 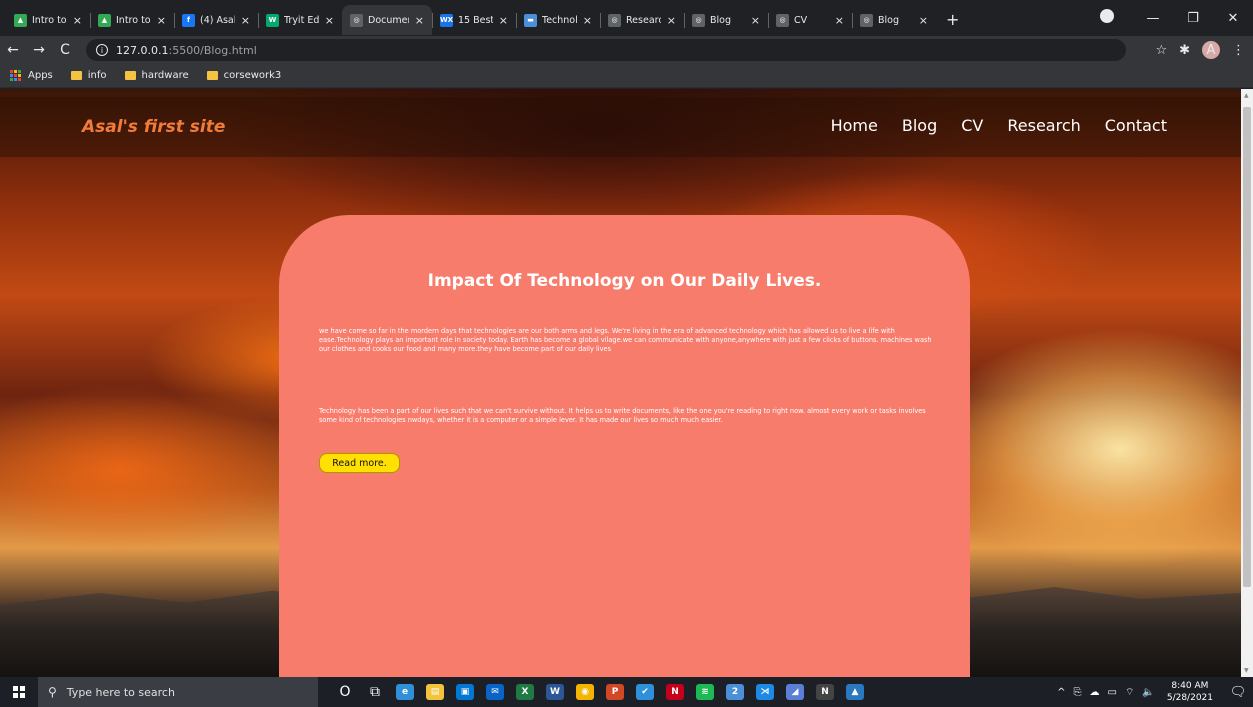 I want to click on cortana-icon: O, so click(x=345, y=692).